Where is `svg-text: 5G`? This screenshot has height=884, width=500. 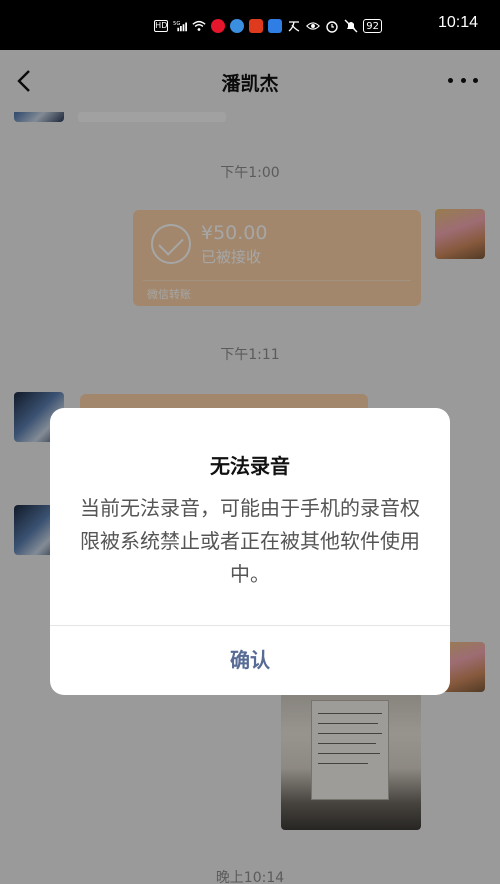
svg-text: 5G is located at coordinates (176, 24).